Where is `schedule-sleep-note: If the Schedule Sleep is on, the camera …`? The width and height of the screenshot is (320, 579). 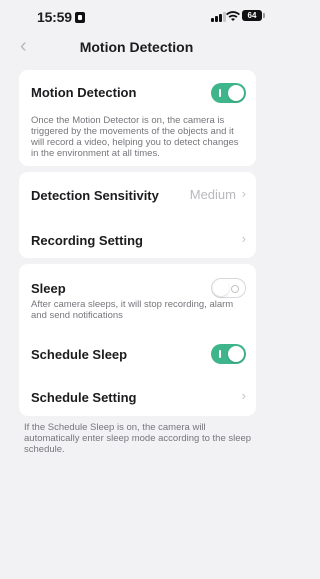 schedule-sleep-note: If the Schedule Sleep is on, the camera … is located at coordinates (138, 438).